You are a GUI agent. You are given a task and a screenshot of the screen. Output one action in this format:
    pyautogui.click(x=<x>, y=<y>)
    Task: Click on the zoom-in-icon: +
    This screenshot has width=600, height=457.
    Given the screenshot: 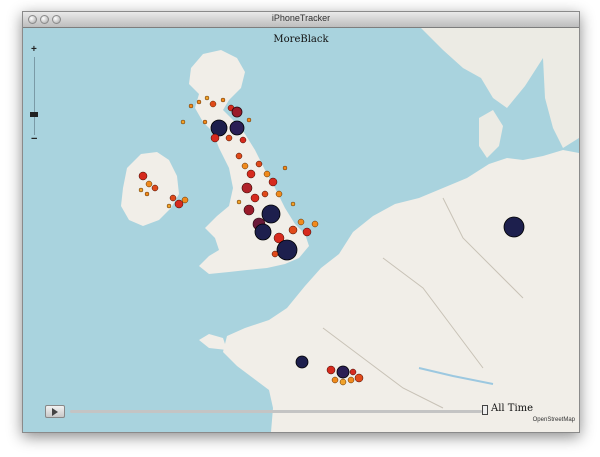 What is the action you would take?
    pyautogui.click(x=34, y=49)
    